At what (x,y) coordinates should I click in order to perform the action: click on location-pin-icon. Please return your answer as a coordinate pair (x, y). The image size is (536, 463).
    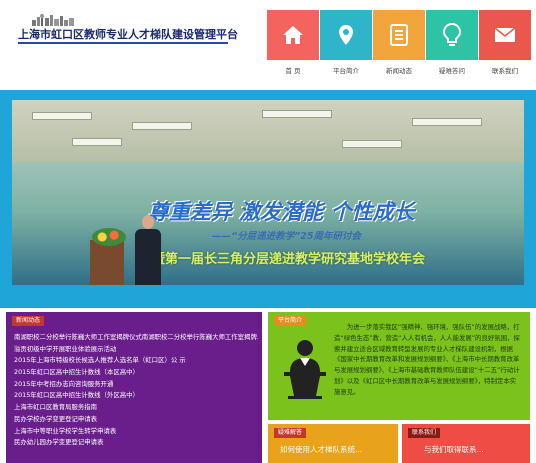
    Looking at the image, I should click on (346, 35).